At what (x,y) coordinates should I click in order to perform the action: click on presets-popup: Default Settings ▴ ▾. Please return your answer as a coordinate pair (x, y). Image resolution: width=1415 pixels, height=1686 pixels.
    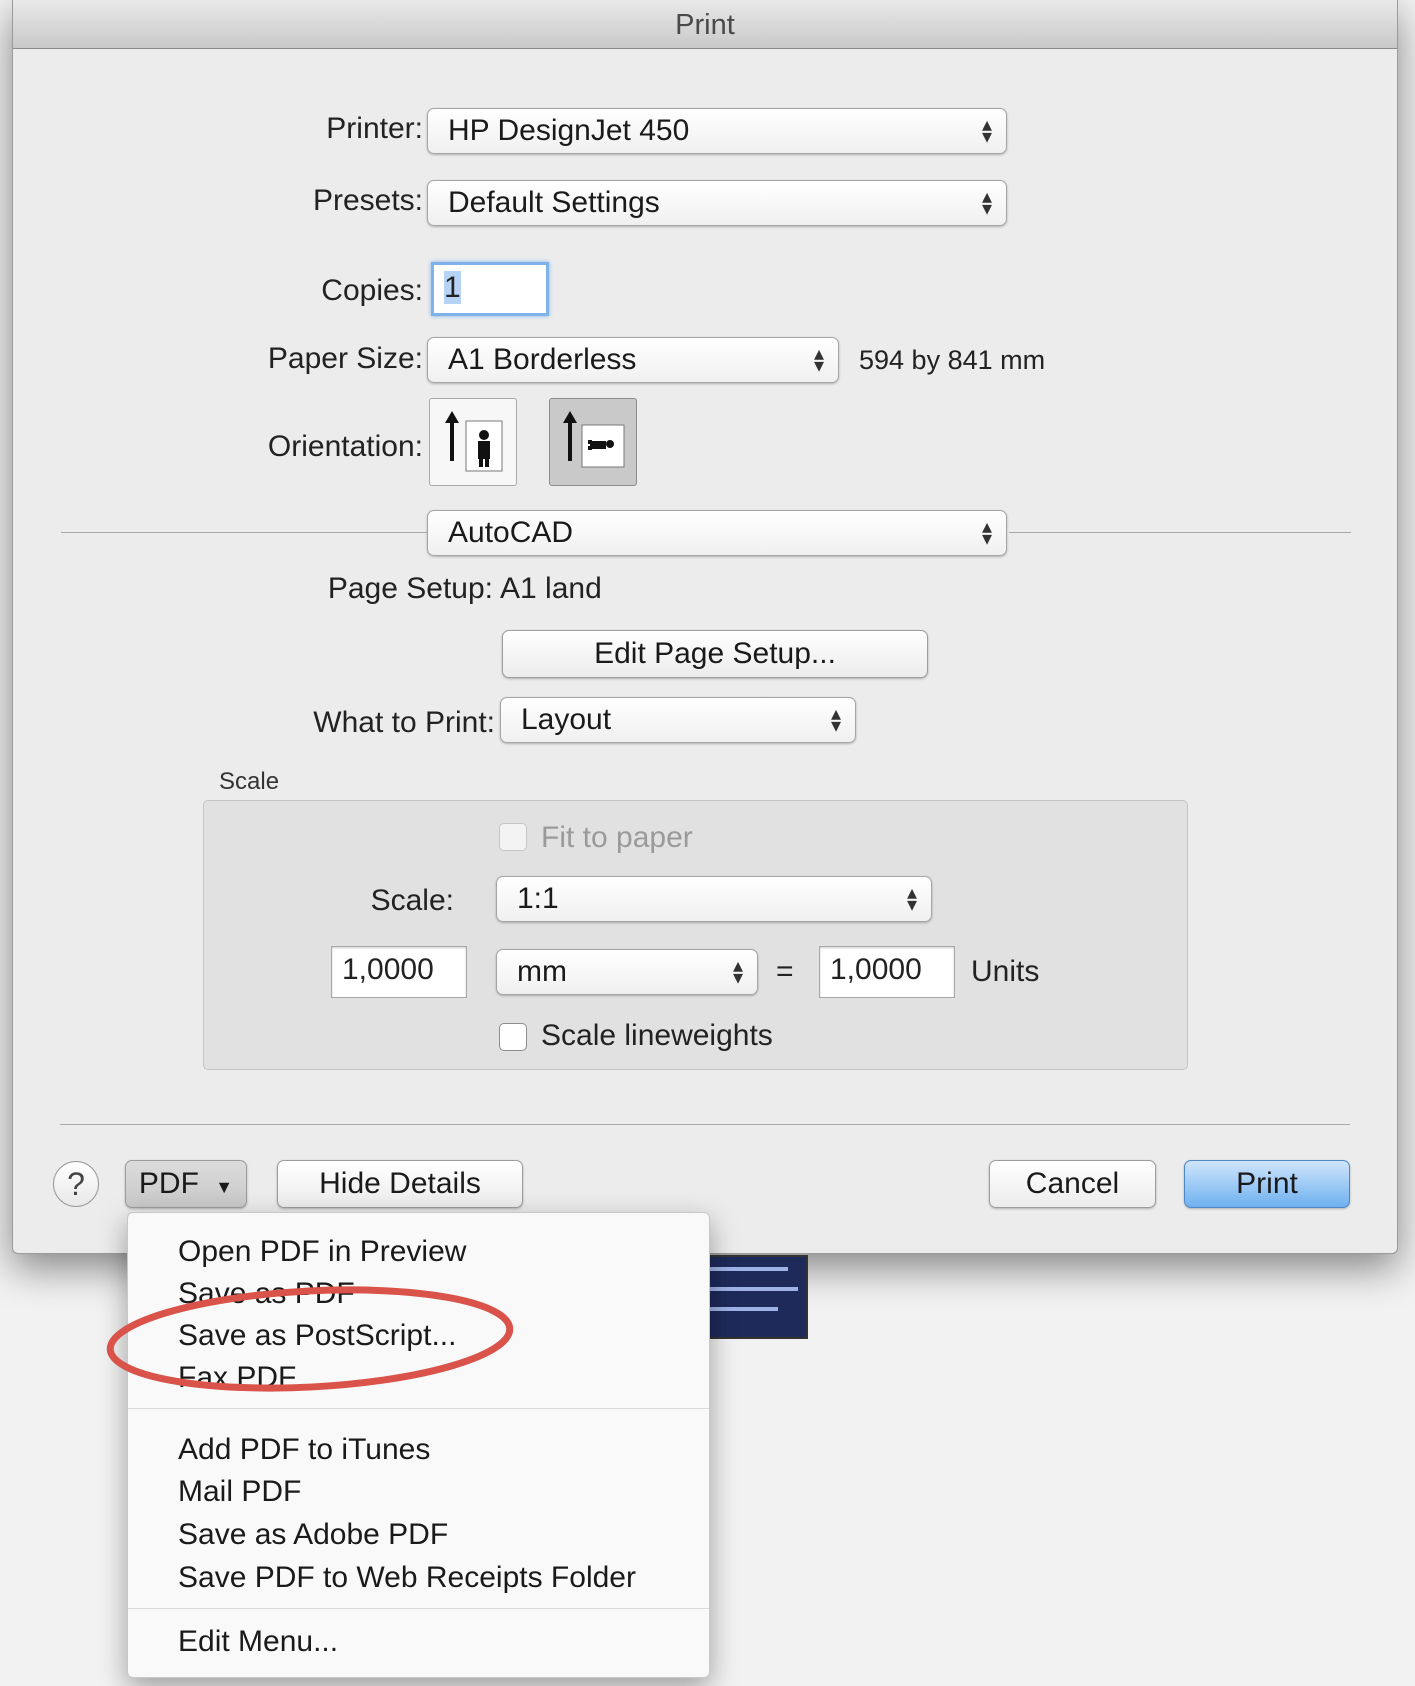
    Looking at the image, I should click on (717, 203).